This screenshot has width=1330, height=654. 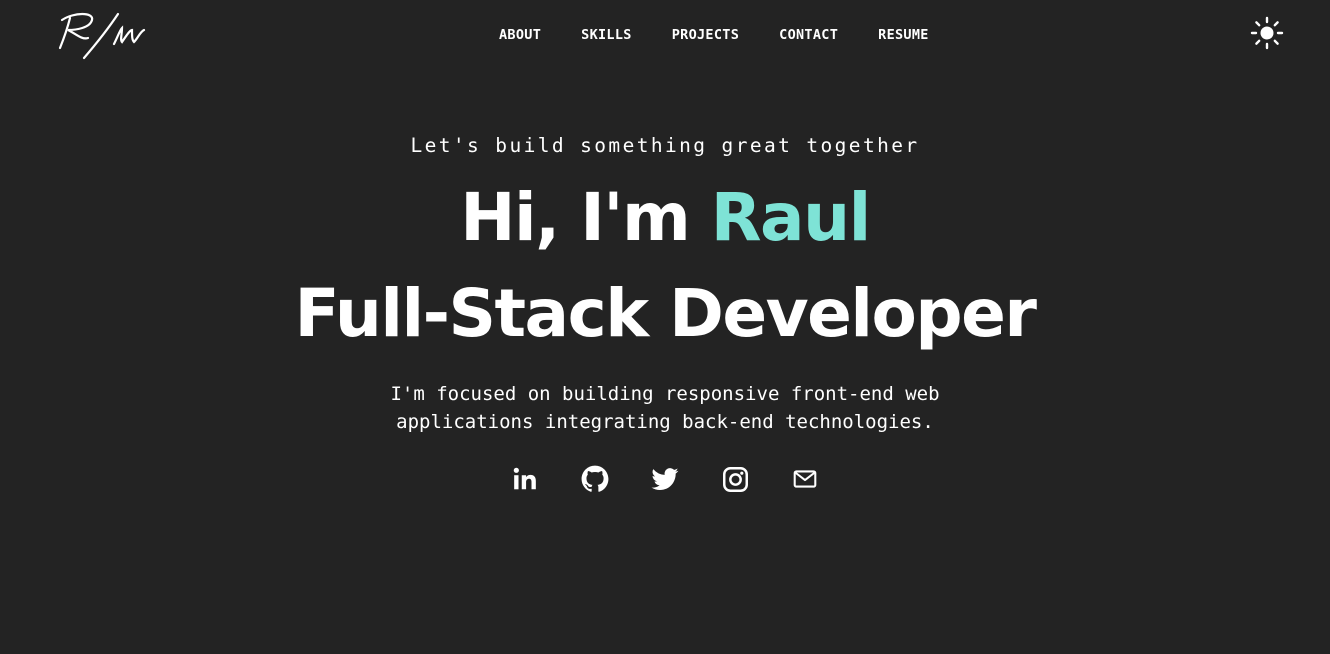 I want to click on top-navbar: ABOUT SKILLS PROJECTS CONTACT RESUME, so click(x=665, y=35).